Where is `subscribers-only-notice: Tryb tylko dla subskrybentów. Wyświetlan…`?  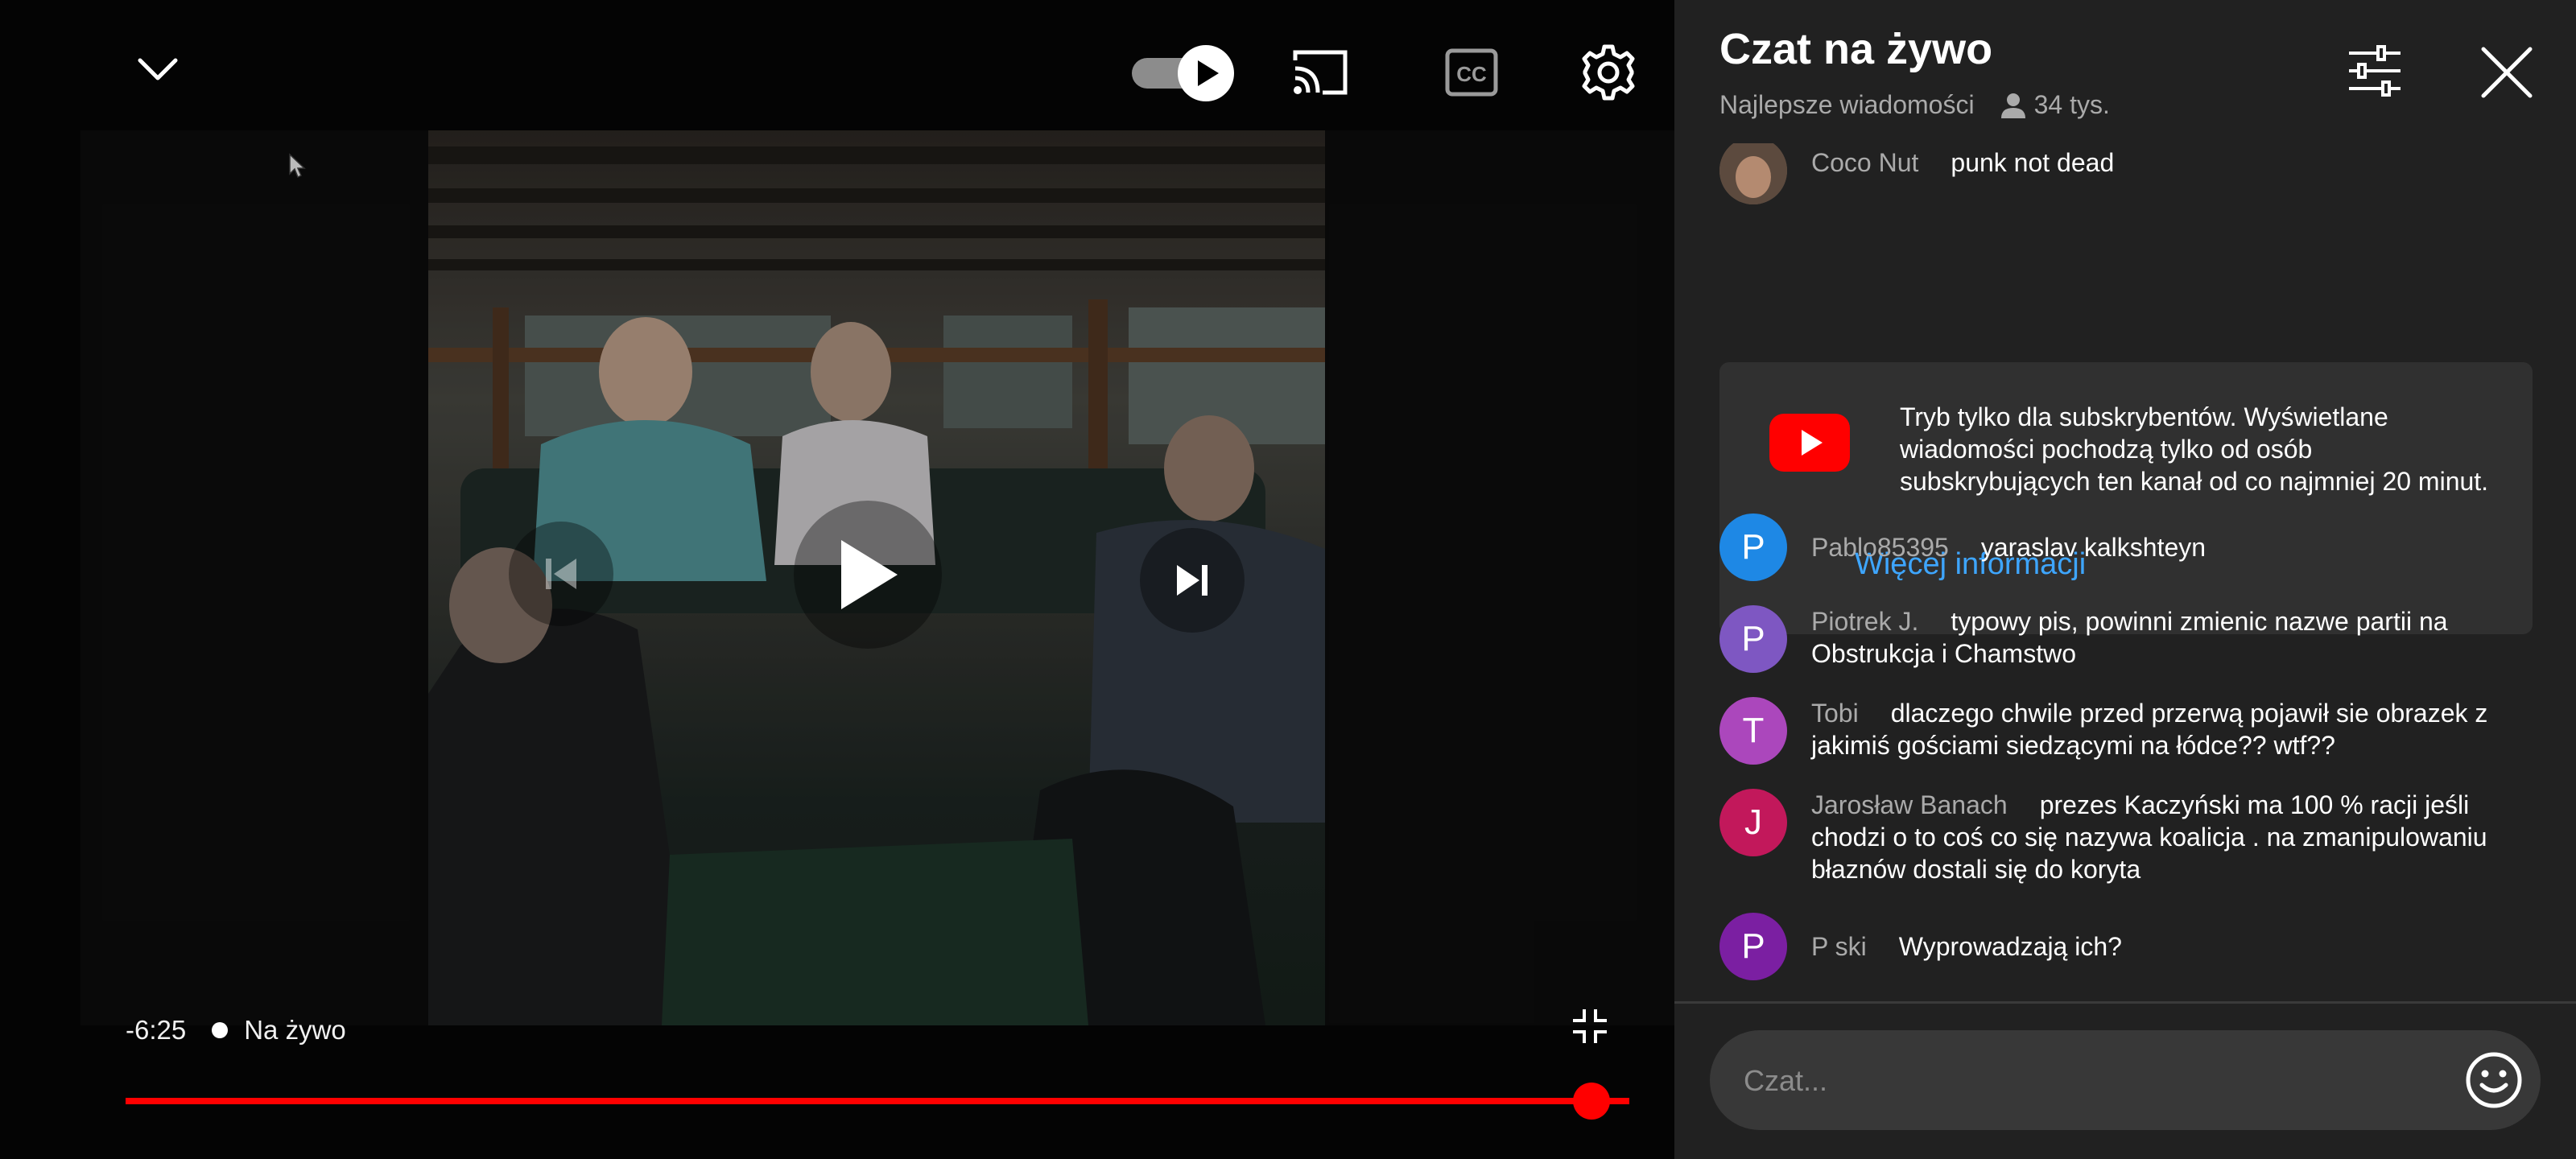
subscribers-only-notice: Tryb tylko dla subskrybentów. Wyświetlan… is located at coordinates (2126, 498).